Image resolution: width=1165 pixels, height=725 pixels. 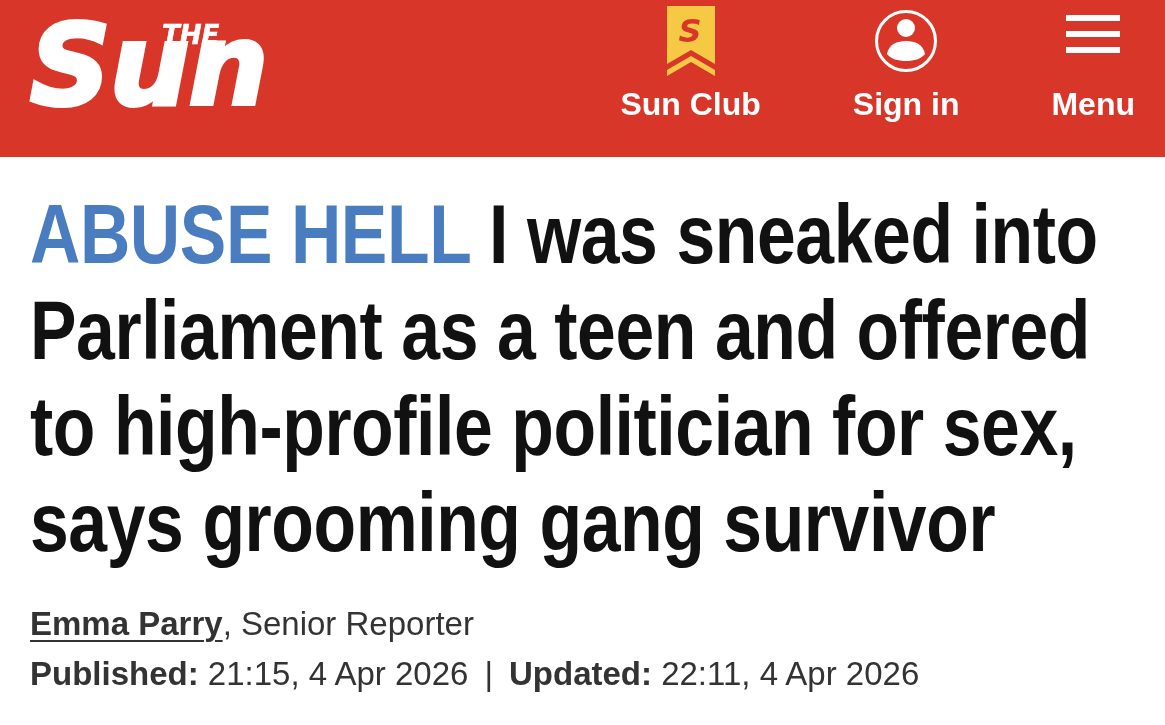 What do you see at coordinates (126, 623) in the screenshot?
I see `author-link: Emma Parry` at bounding box center [126, 623].